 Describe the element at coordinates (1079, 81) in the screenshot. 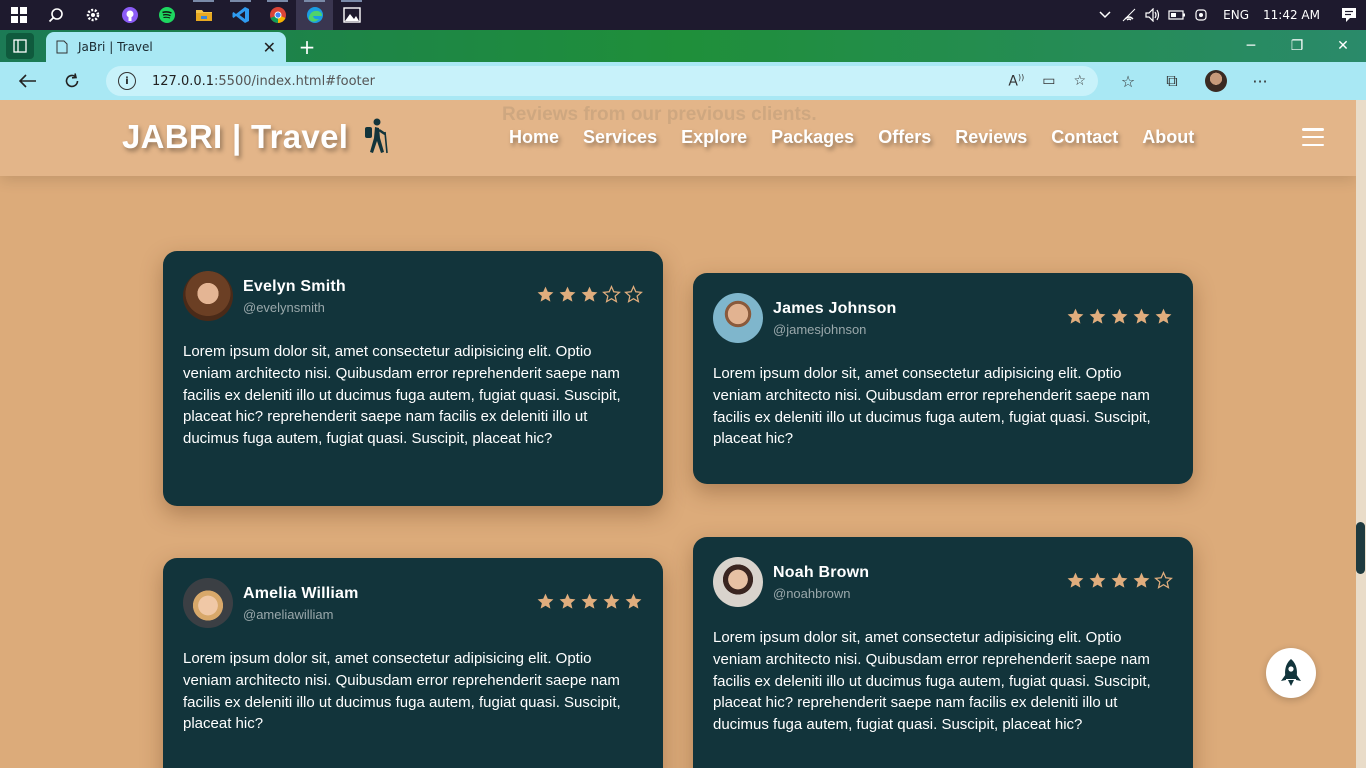

I see `add-favorite-icon: ☆` at that location.